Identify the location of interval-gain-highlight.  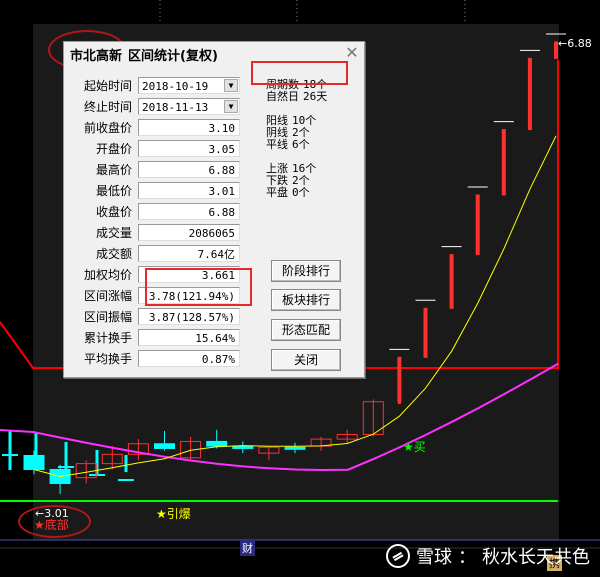
(198, 287).